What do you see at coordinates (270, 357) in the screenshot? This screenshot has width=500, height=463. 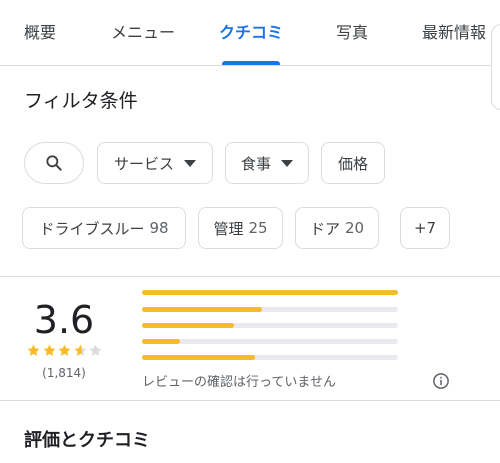 I see `rating-bar-1-star` at bounding box center [270, 357].